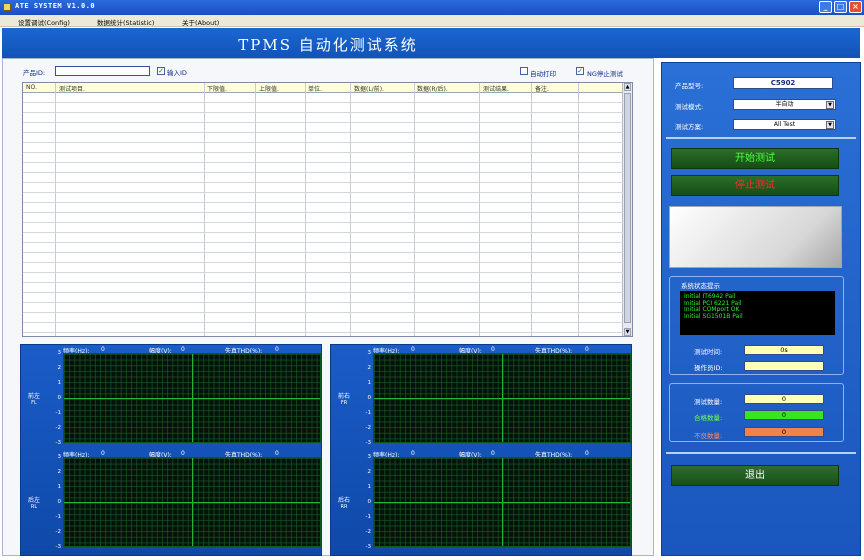 The height and width of the screenshot is (560, 864). What do you see at coordinates (496, 89) in the screenshot?
I see `col-result: 测试结果.` at bounding box center [496, 89].